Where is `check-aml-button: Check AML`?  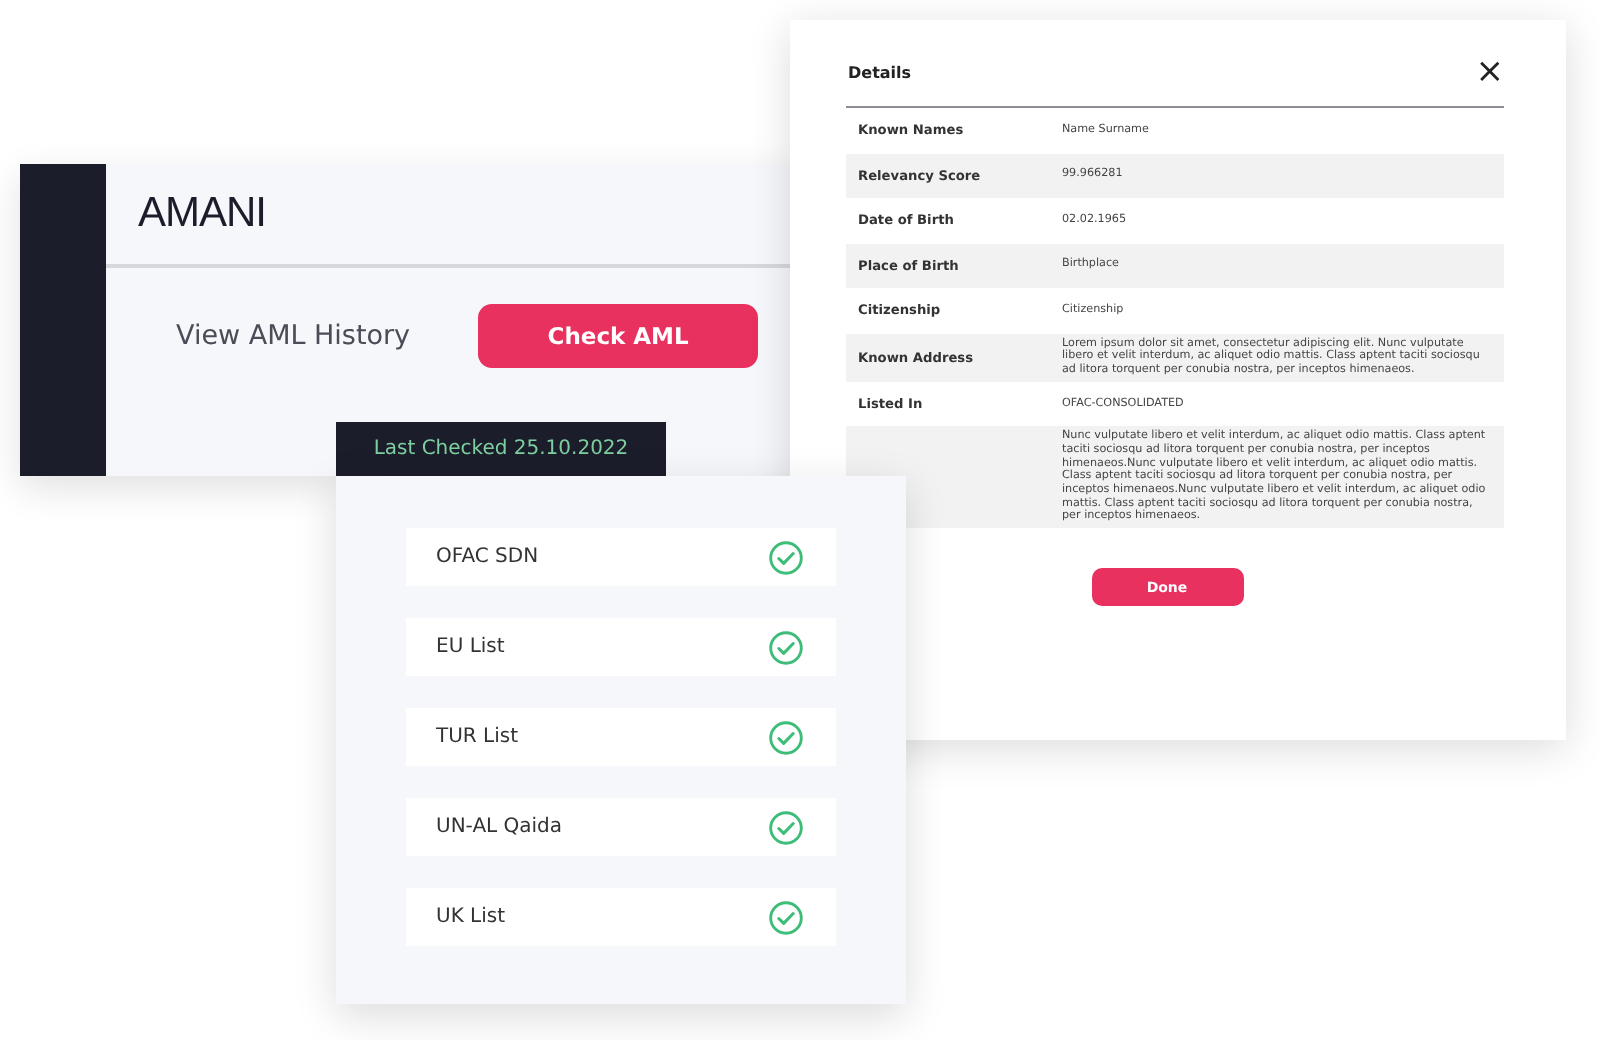 check-aml-button: Check AML is located at coordinates (618, 336).